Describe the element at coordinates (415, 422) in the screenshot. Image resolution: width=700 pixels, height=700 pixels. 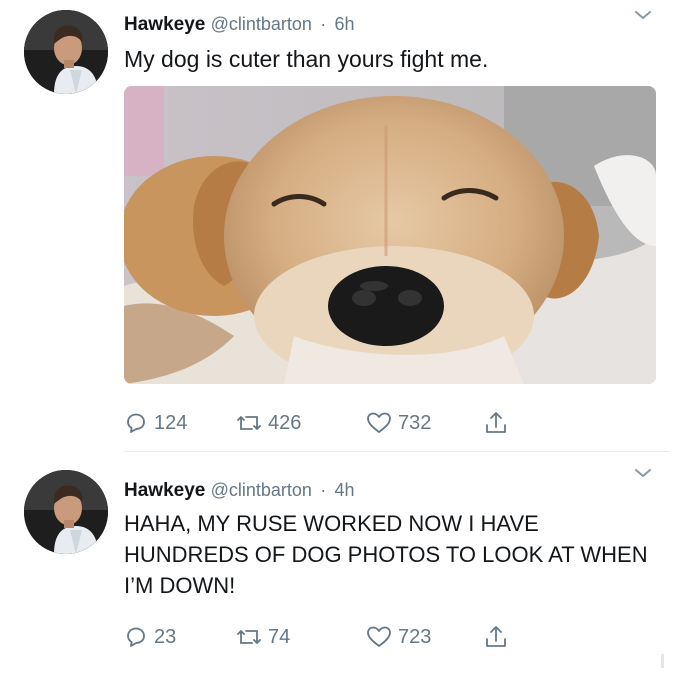
I see `like-count: 732` at that location.